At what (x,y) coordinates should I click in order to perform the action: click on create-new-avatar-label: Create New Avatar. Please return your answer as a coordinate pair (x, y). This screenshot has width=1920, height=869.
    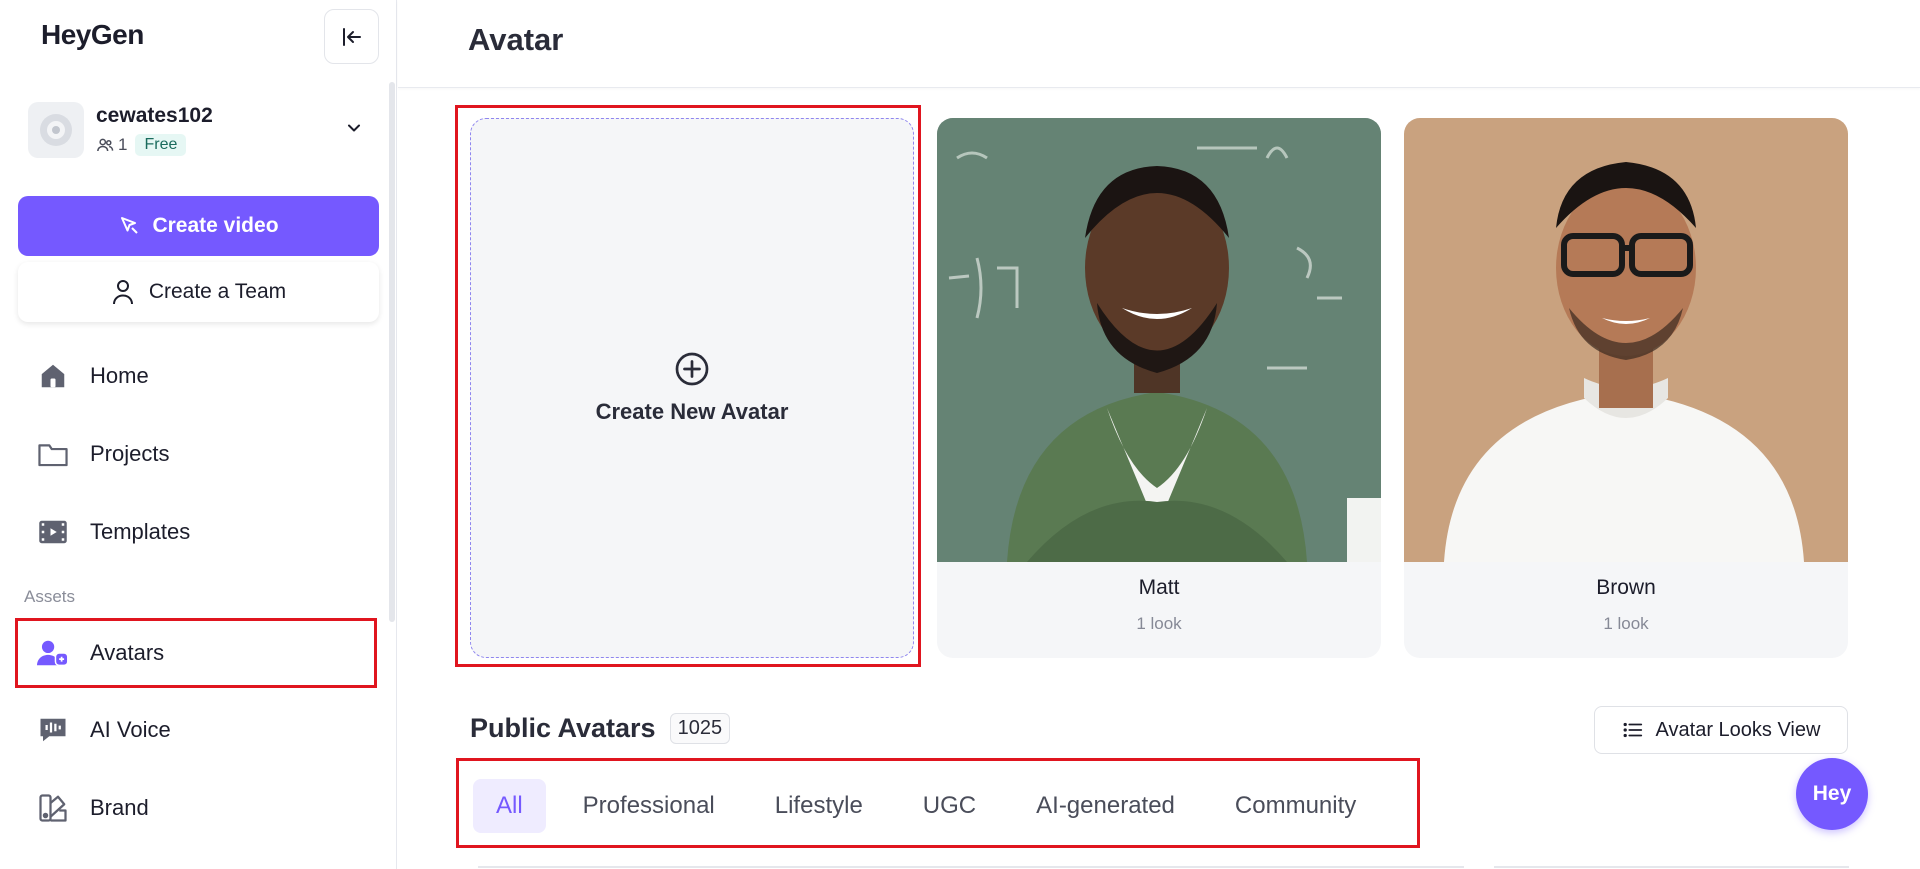
    Looking at the image, I should click on (692, 411).